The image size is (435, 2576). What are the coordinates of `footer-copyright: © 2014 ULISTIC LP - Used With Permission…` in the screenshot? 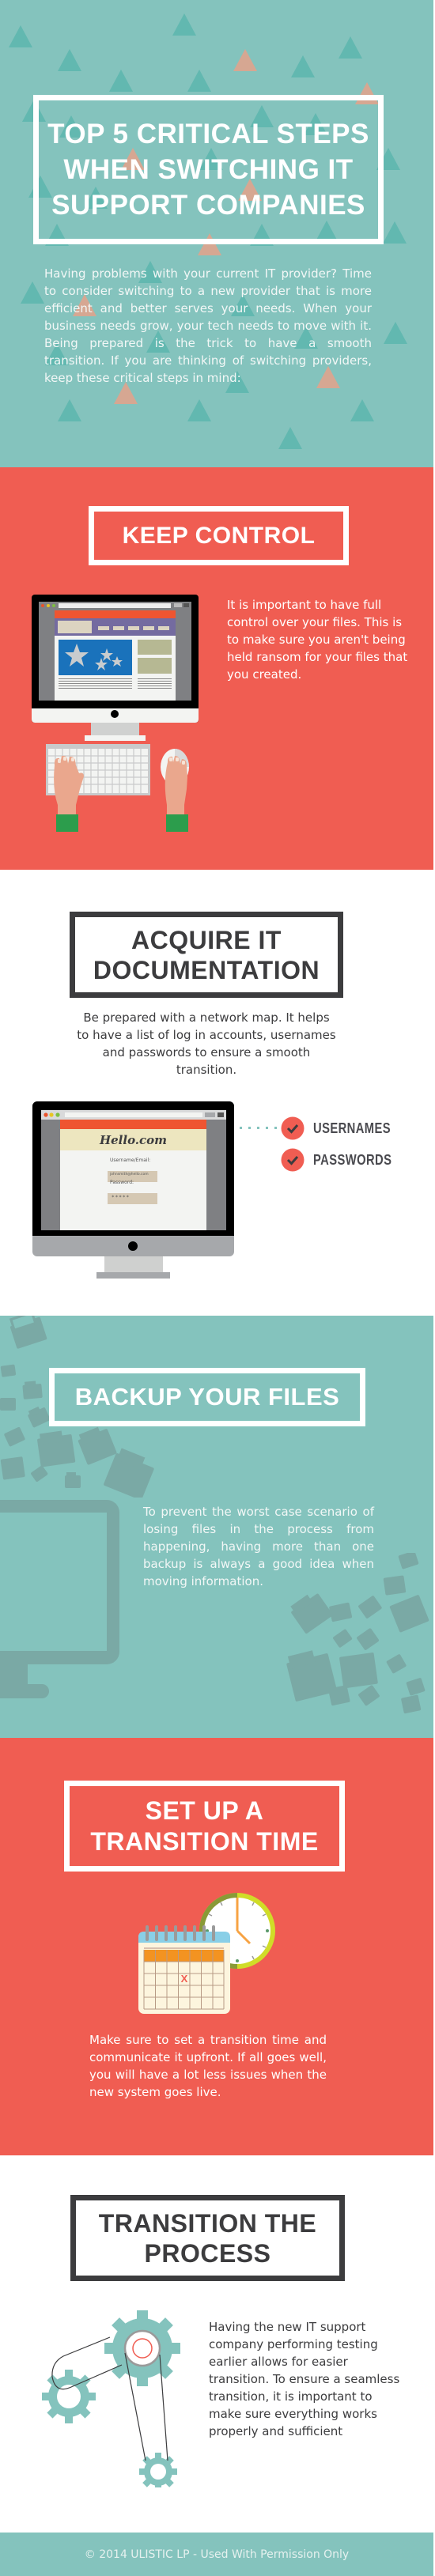 It's located at (217, 2554).